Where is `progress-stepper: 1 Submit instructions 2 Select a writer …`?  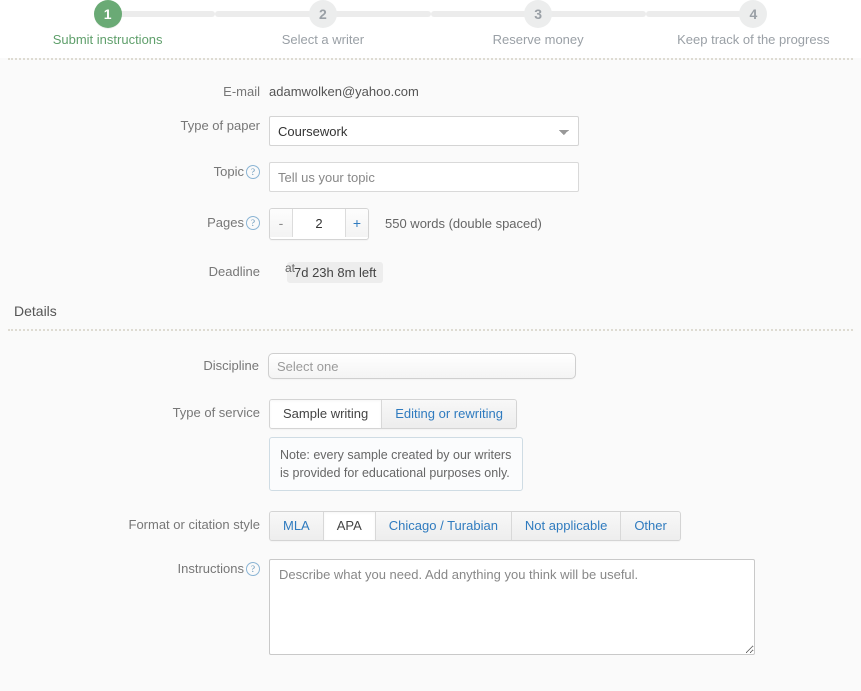 progress-stepper: 1 Submit instructions 2 Select a writer … is located at coordinates (430, 29).